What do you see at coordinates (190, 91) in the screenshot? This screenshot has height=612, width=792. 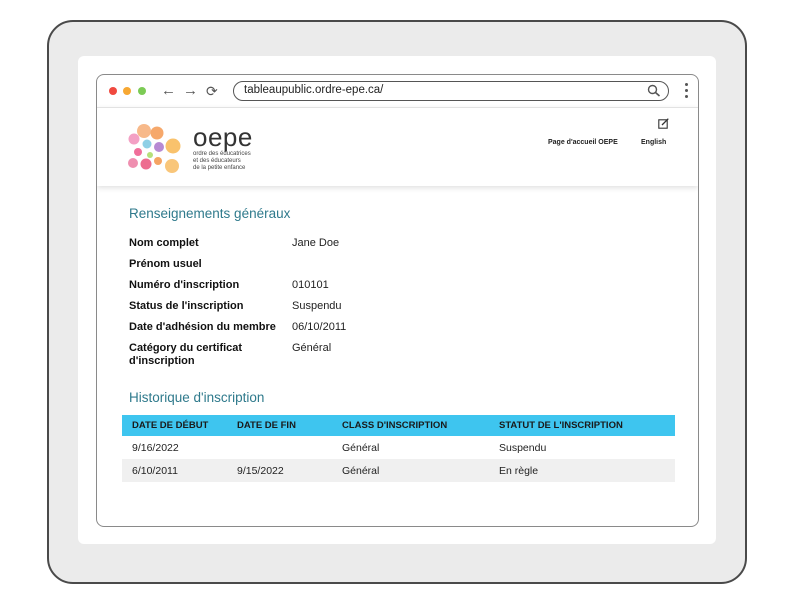 I see `forward-arrow-icon: →` at bounding box center [190, 91].